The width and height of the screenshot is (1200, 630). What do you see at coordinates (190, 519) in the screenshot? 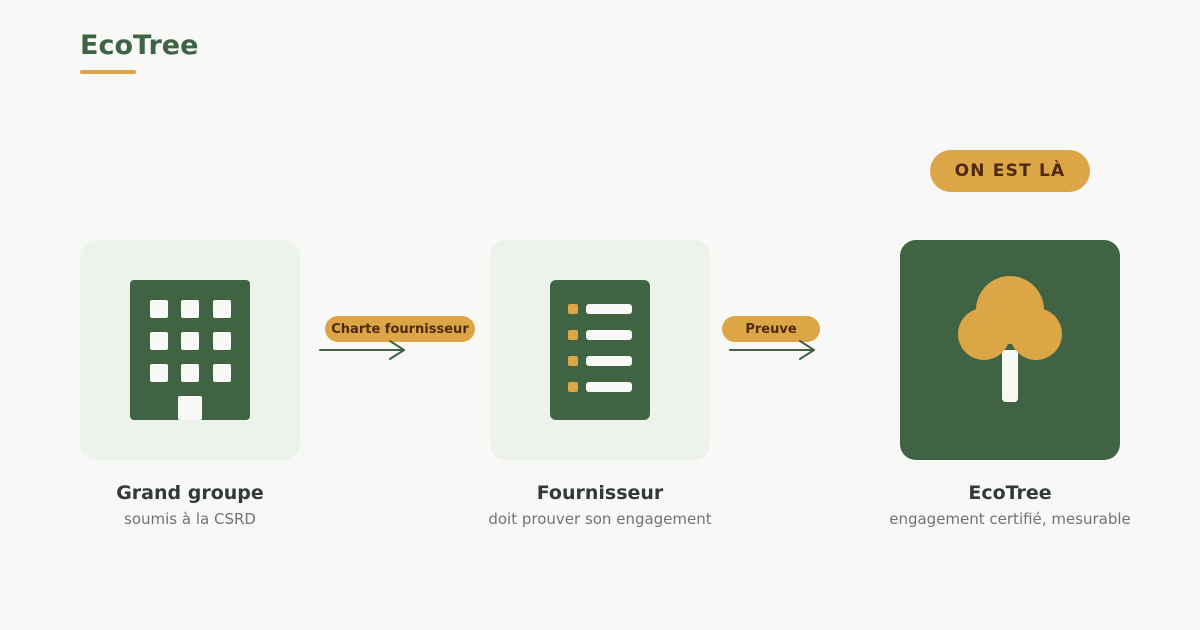
I see `step-subtitle-grand-groupe: soumis à la CSRD` at bounding box center [190, 519].